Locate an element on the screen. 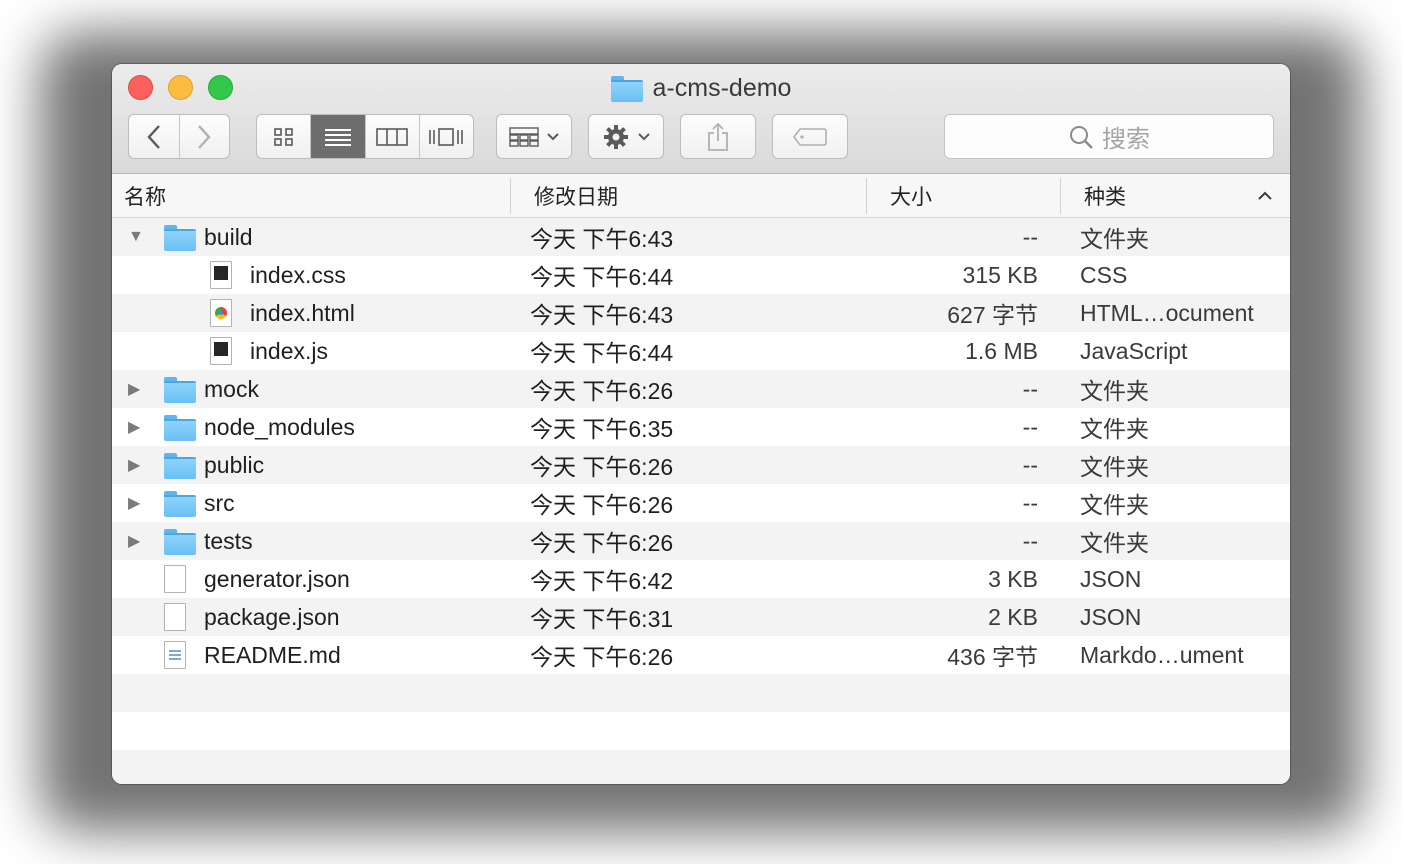 The height and width of the screenshot is (864, 1402). file-name: build is located at coordinates (228, 236).